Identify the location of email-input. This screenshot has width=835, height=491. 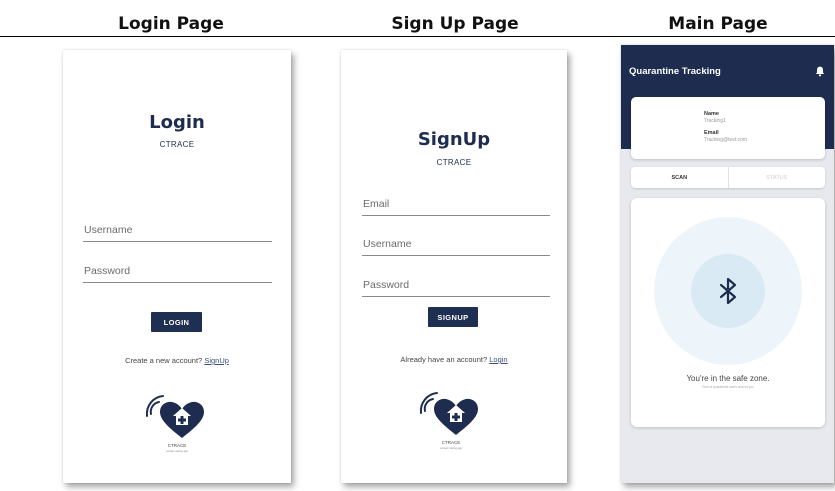
(456, 206).